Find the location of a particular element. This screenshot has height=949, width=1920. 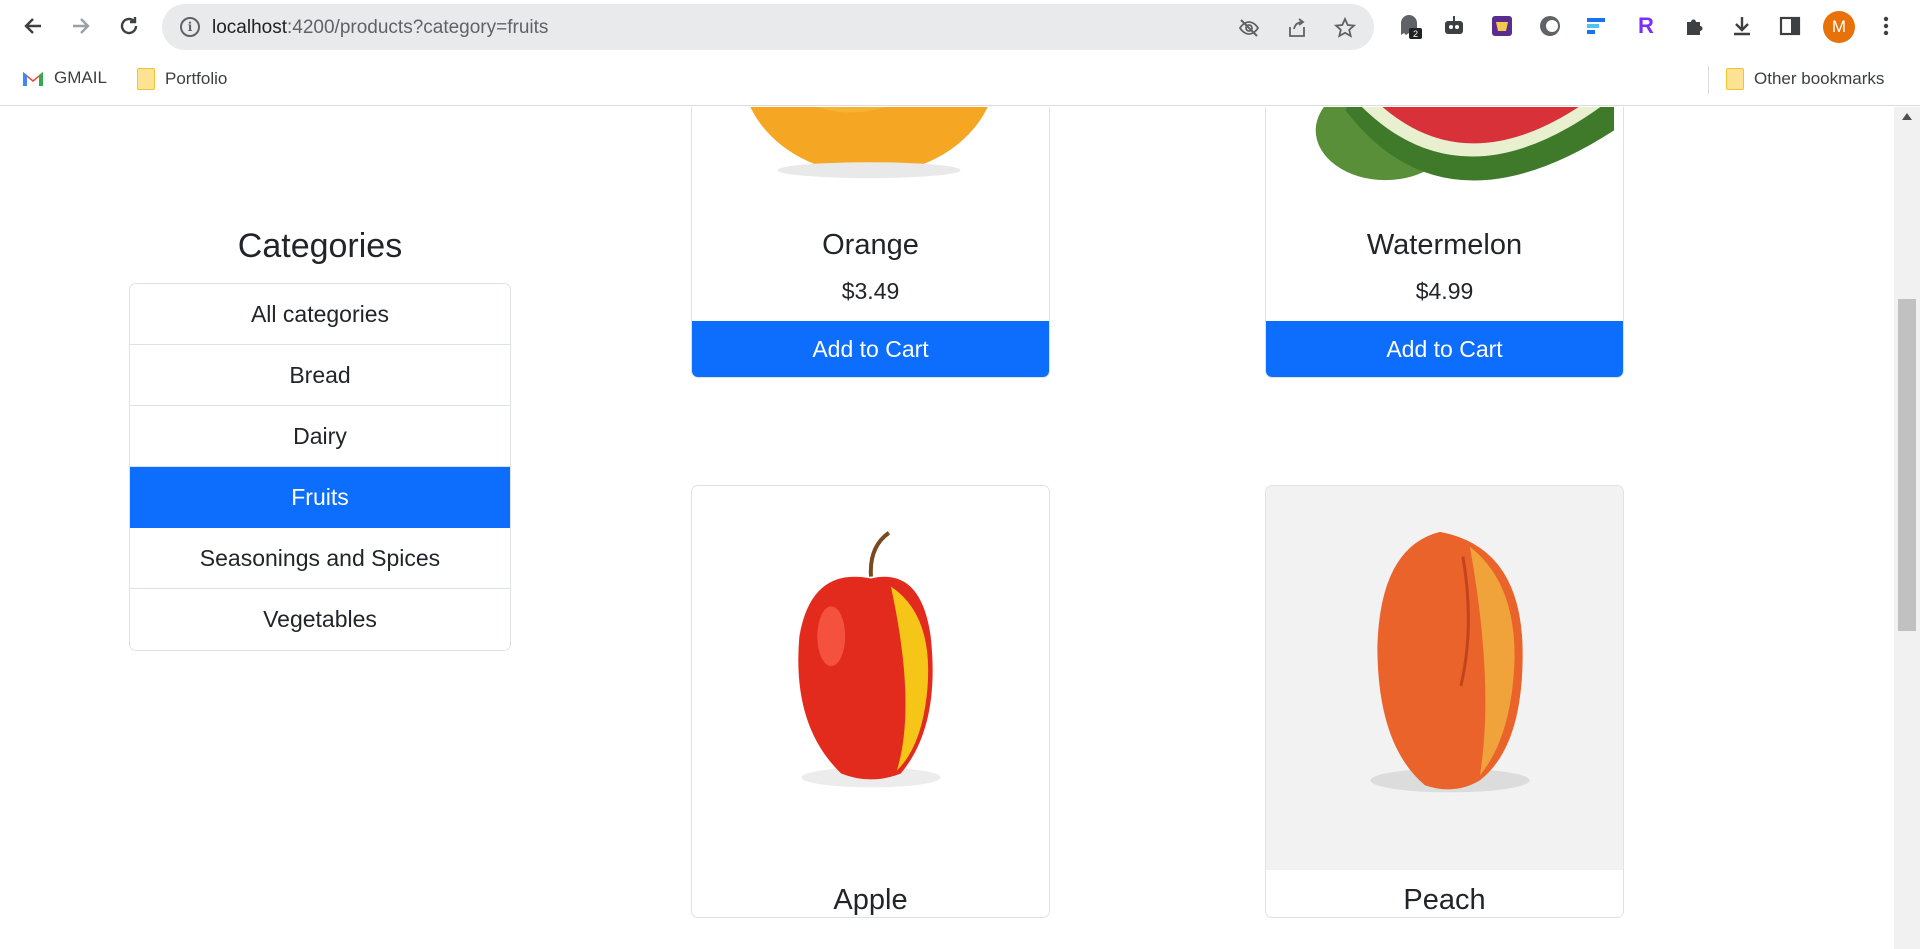

other-bookmarks-label: Other bookmarks is located at coordinates (1819, 78).